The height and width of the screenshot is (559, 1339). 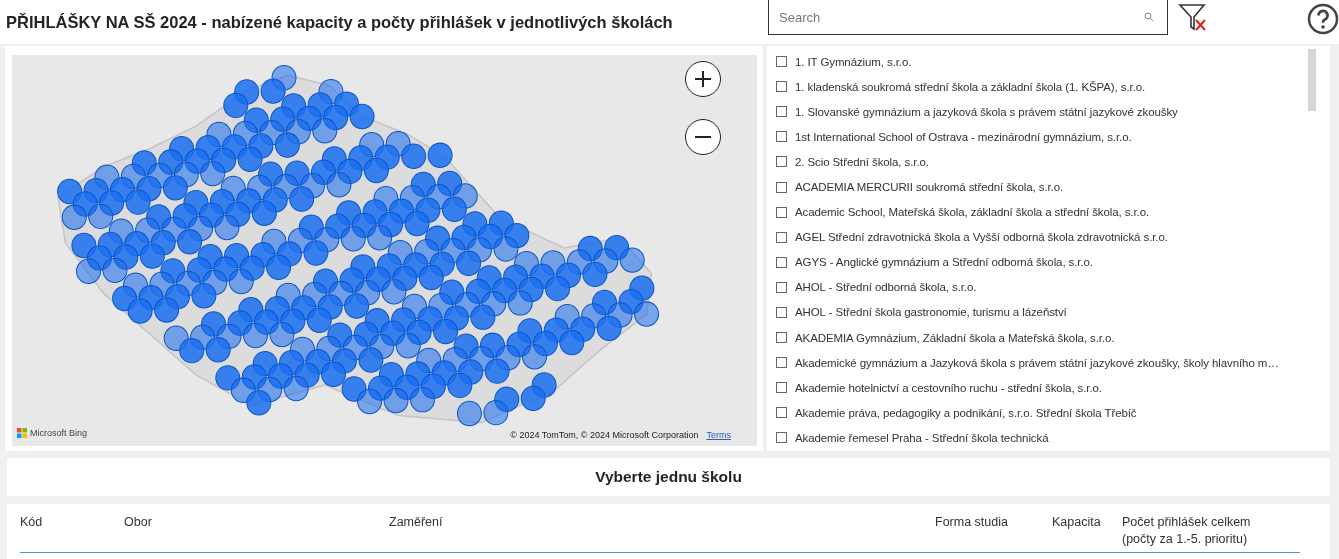 I want to click on clear-filter-icon, so click(x=1193, y=17).